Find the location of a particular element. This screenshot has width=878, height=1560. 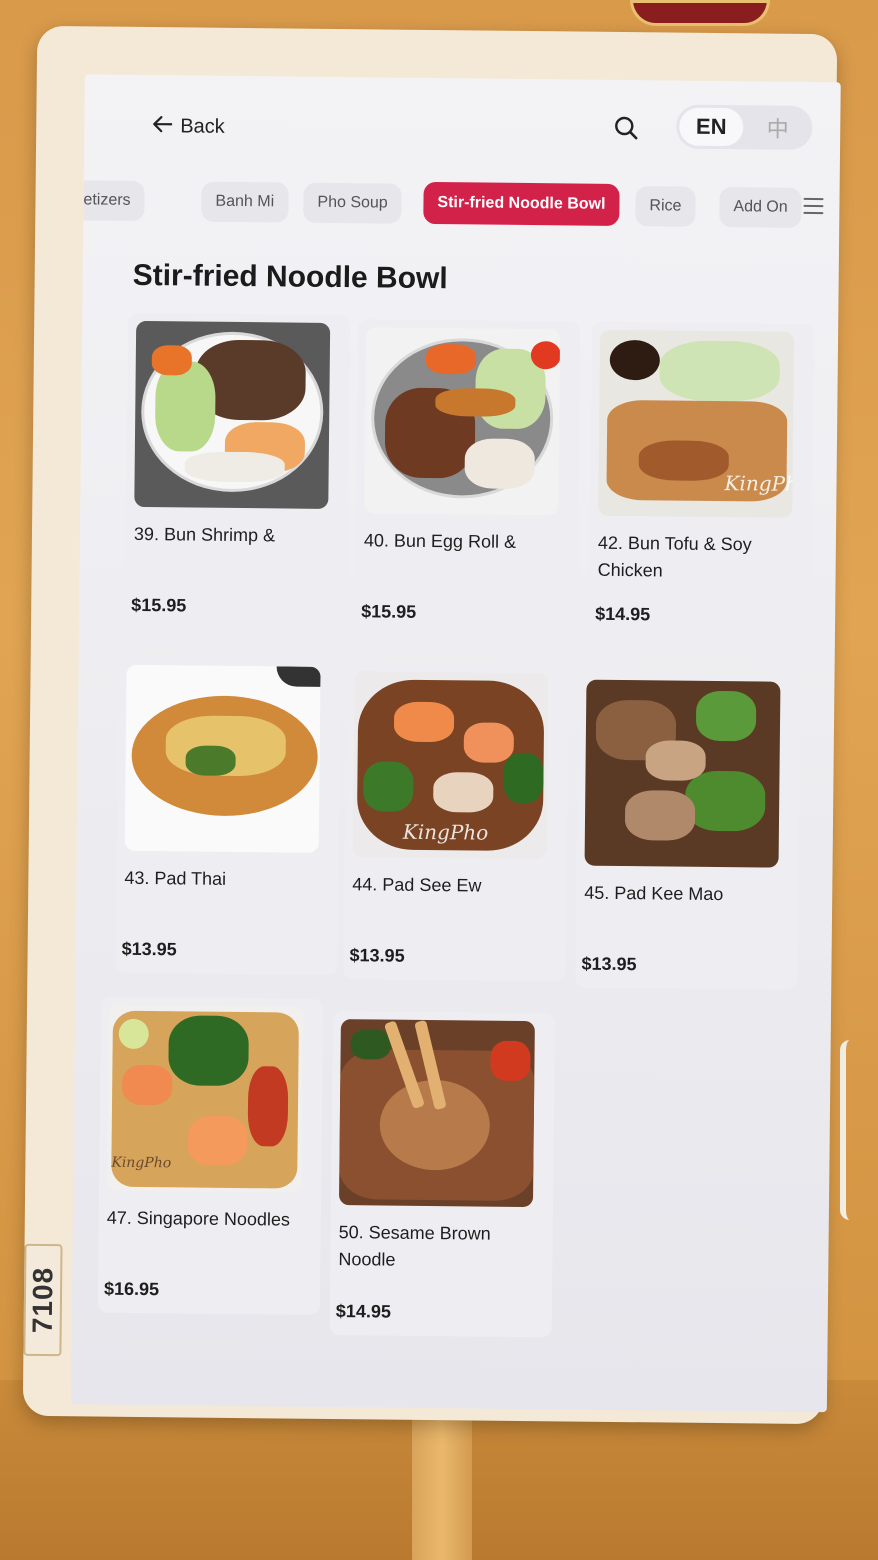

decor-badge is located at coordinates (700, 13).